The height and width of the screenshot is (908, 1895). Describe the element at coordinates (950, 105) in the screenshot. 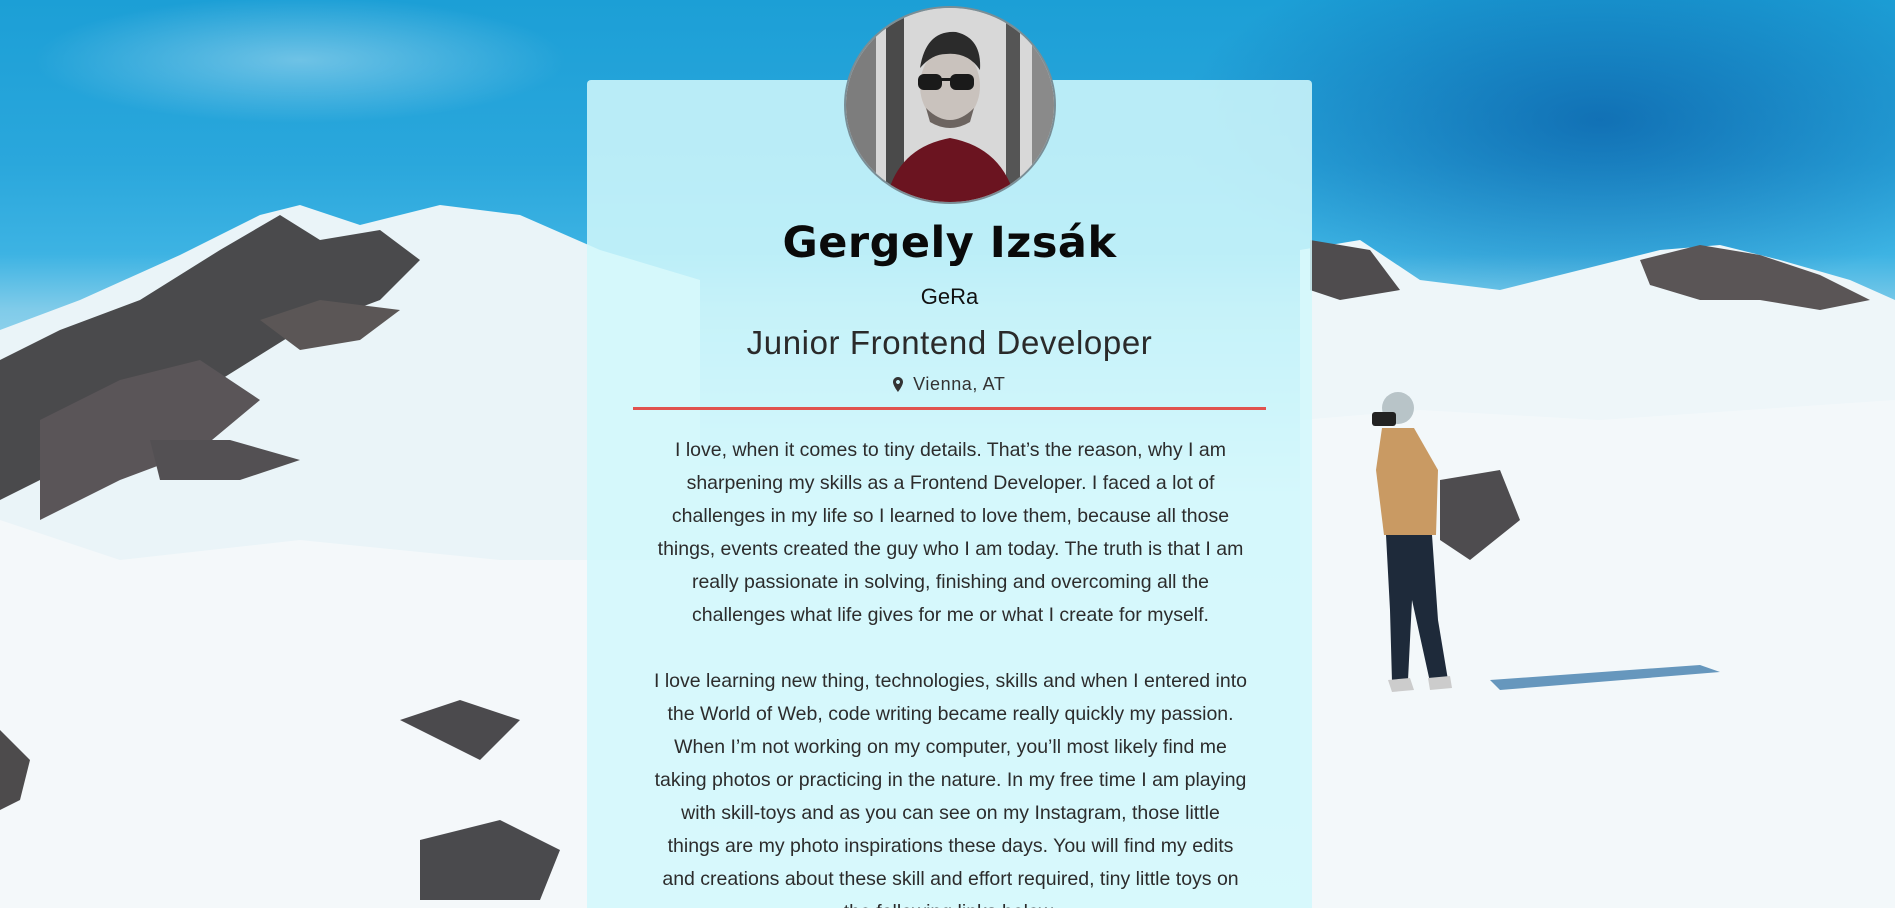

I see `avatar` at that location.